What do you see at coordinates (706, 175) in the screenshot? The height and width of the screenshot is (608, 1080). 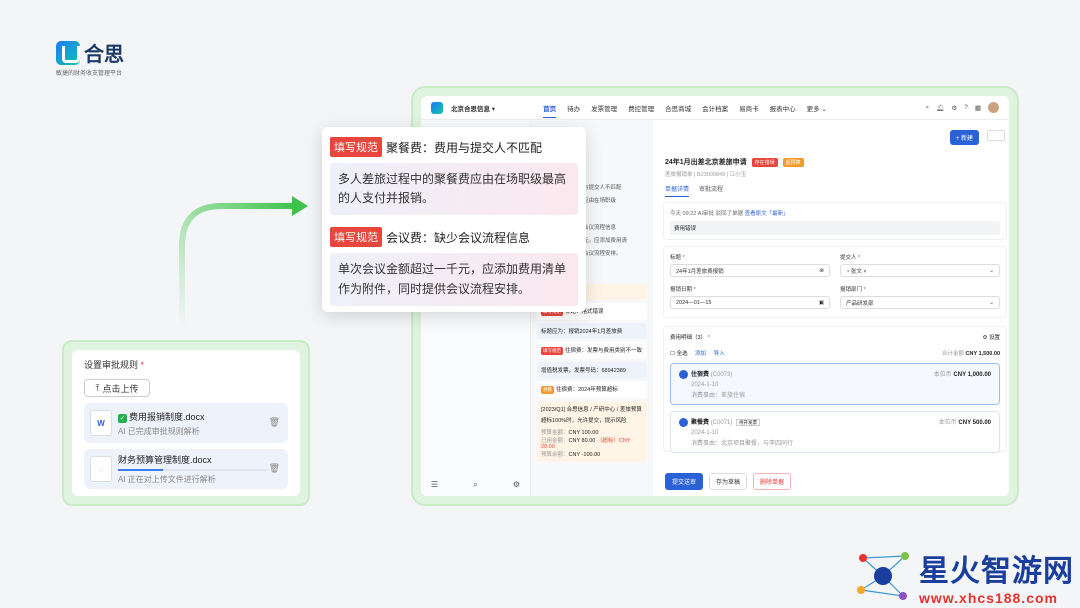 I see `document-subtitle: 差旅报销单 | B23000849 | 江小玉` at bounding box center [706, 175].